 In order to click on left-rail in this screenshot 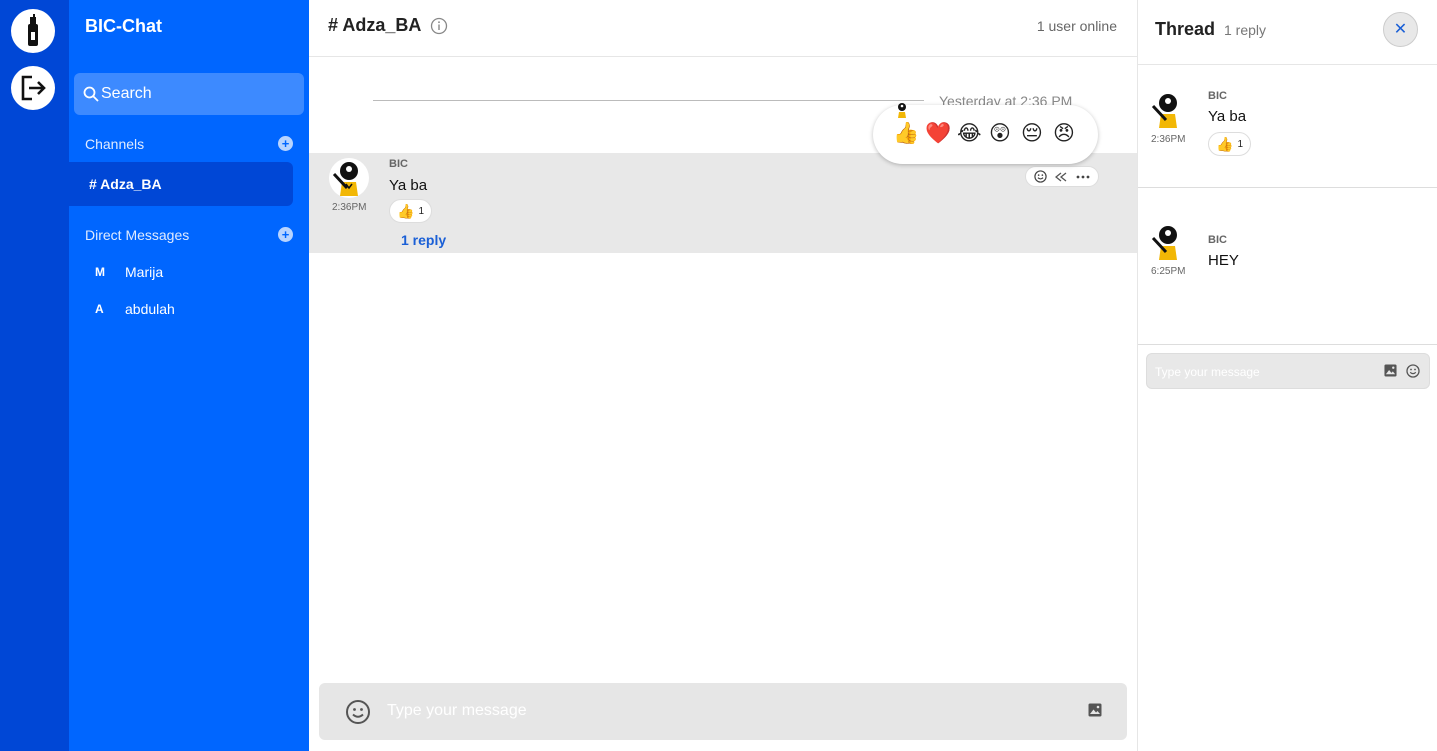, I will do `click(34, 375)`.